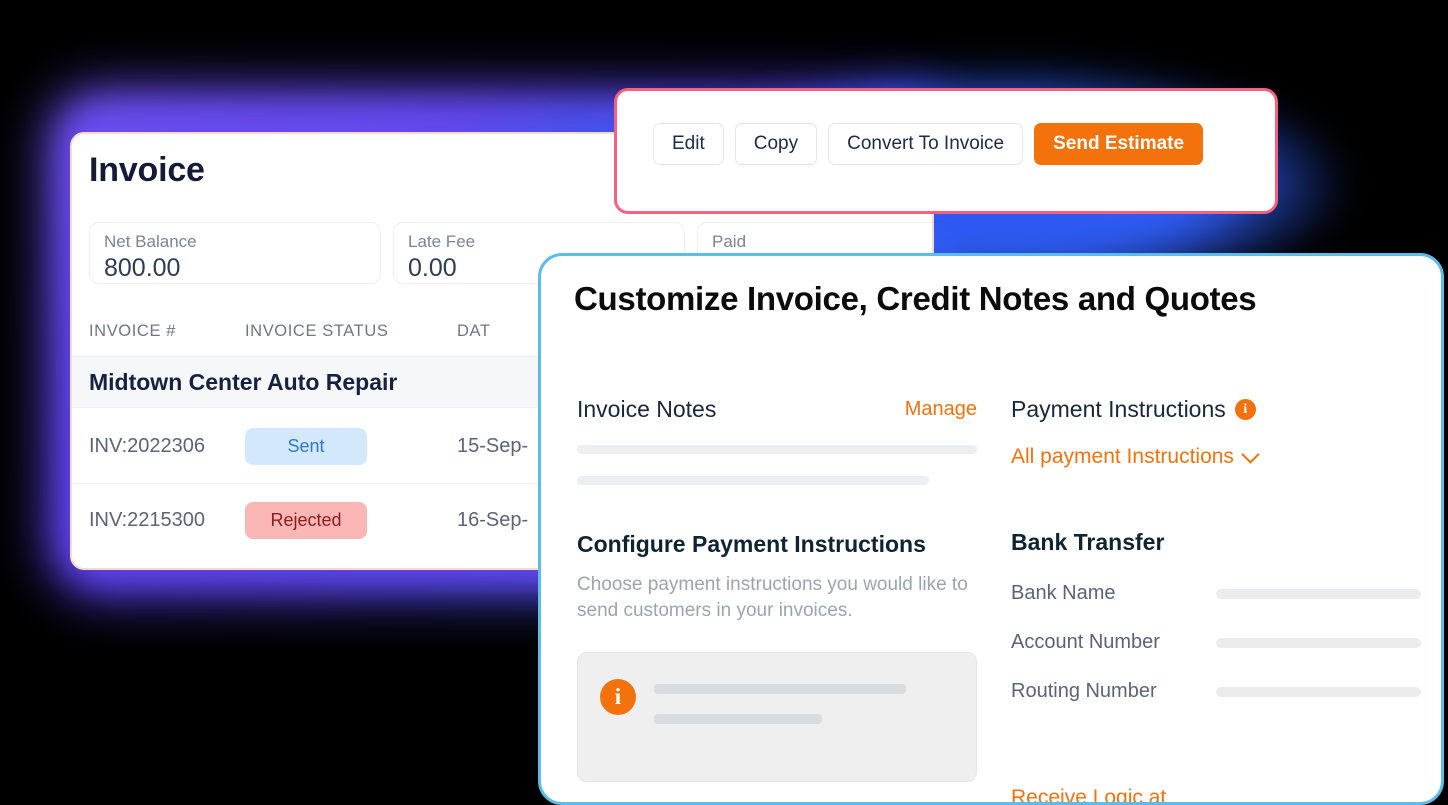 This screenshot has height=805, width=1448. I want to click on send-estimate-button: Send Estimate, so click(1119, 144).